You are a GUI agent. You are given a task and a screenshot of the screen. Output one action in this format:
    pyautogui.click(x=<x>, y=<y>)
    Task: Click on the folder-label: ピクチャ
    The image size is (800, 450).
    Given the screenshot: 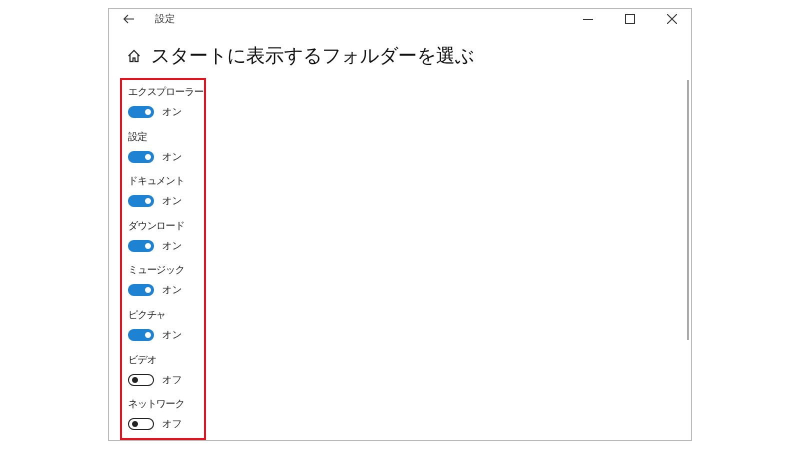 What is the action you would take?
    pyautogui.click(x=147, y=315)
    